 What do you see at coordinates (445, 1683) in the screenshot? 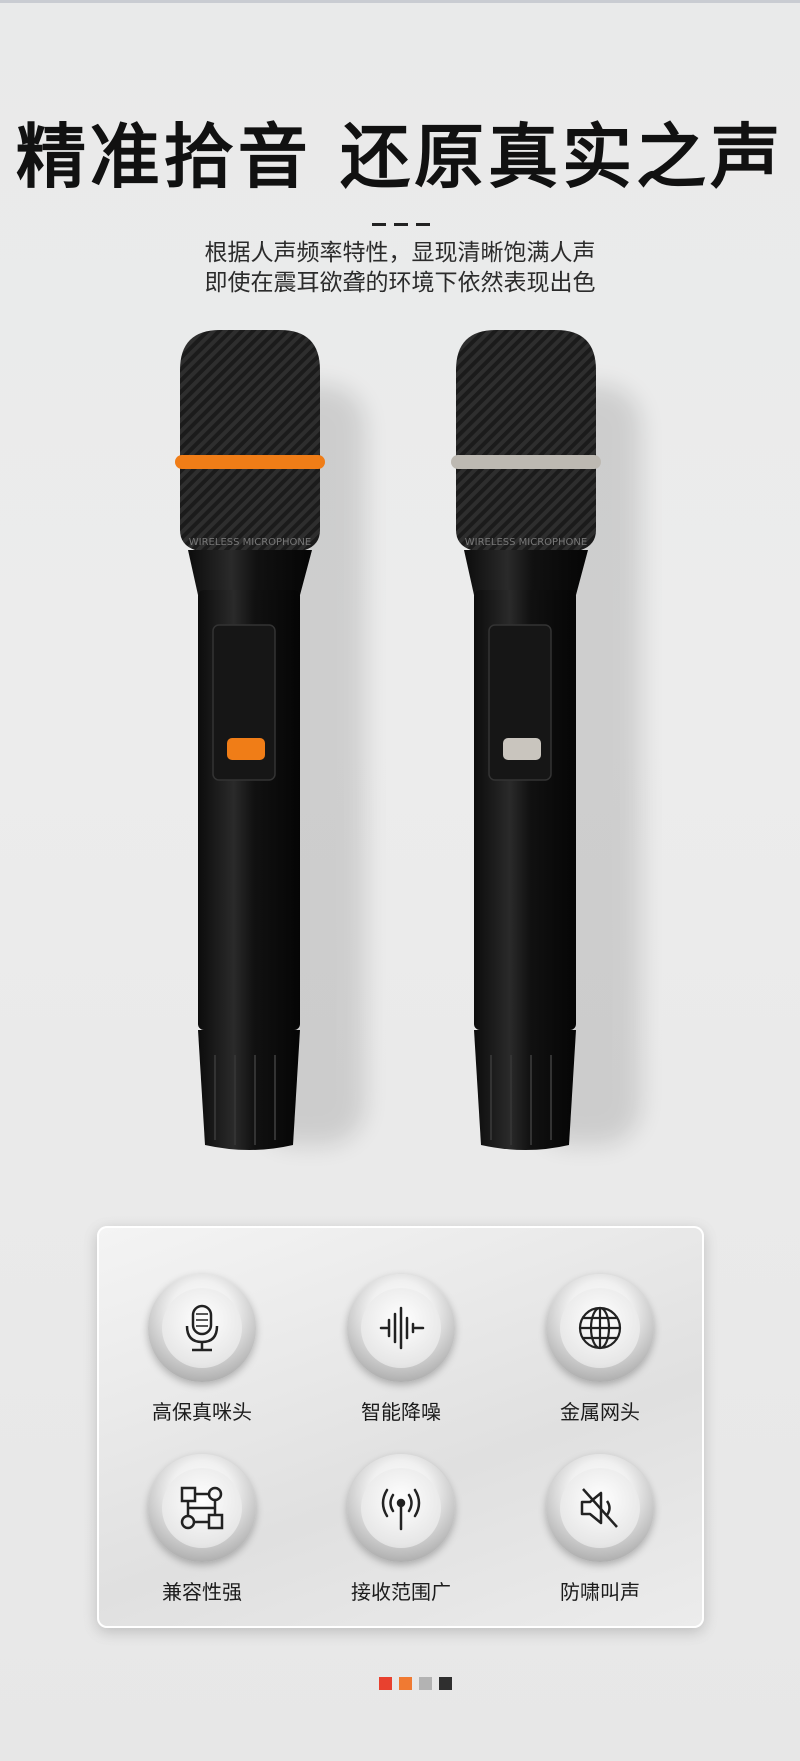
I see `swatch-black` at bounding box center [445, 1683].